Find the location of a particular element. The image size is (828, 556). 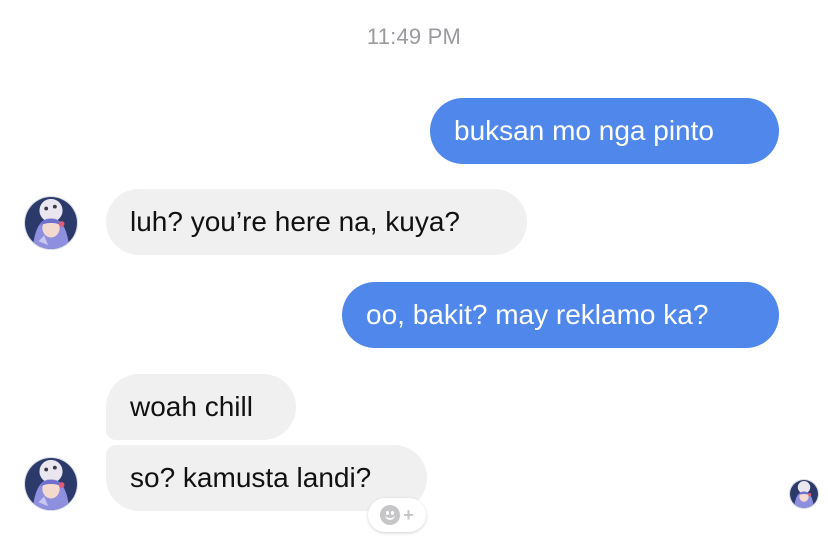

incoming-message-bubble: luh? you’re here na, kuya? is located at coordinates (316, 222).